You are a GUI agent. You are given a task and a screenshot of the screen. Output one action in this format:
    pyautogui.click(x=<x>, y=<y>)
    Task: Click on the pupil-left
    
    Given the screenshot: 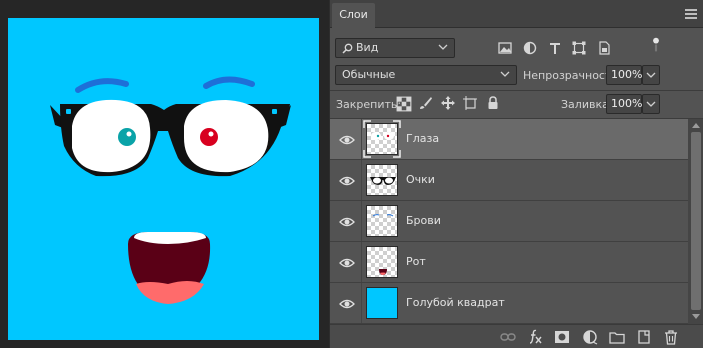 What is the action you would take?
    pyautogui.click(x=127, y=137)
    